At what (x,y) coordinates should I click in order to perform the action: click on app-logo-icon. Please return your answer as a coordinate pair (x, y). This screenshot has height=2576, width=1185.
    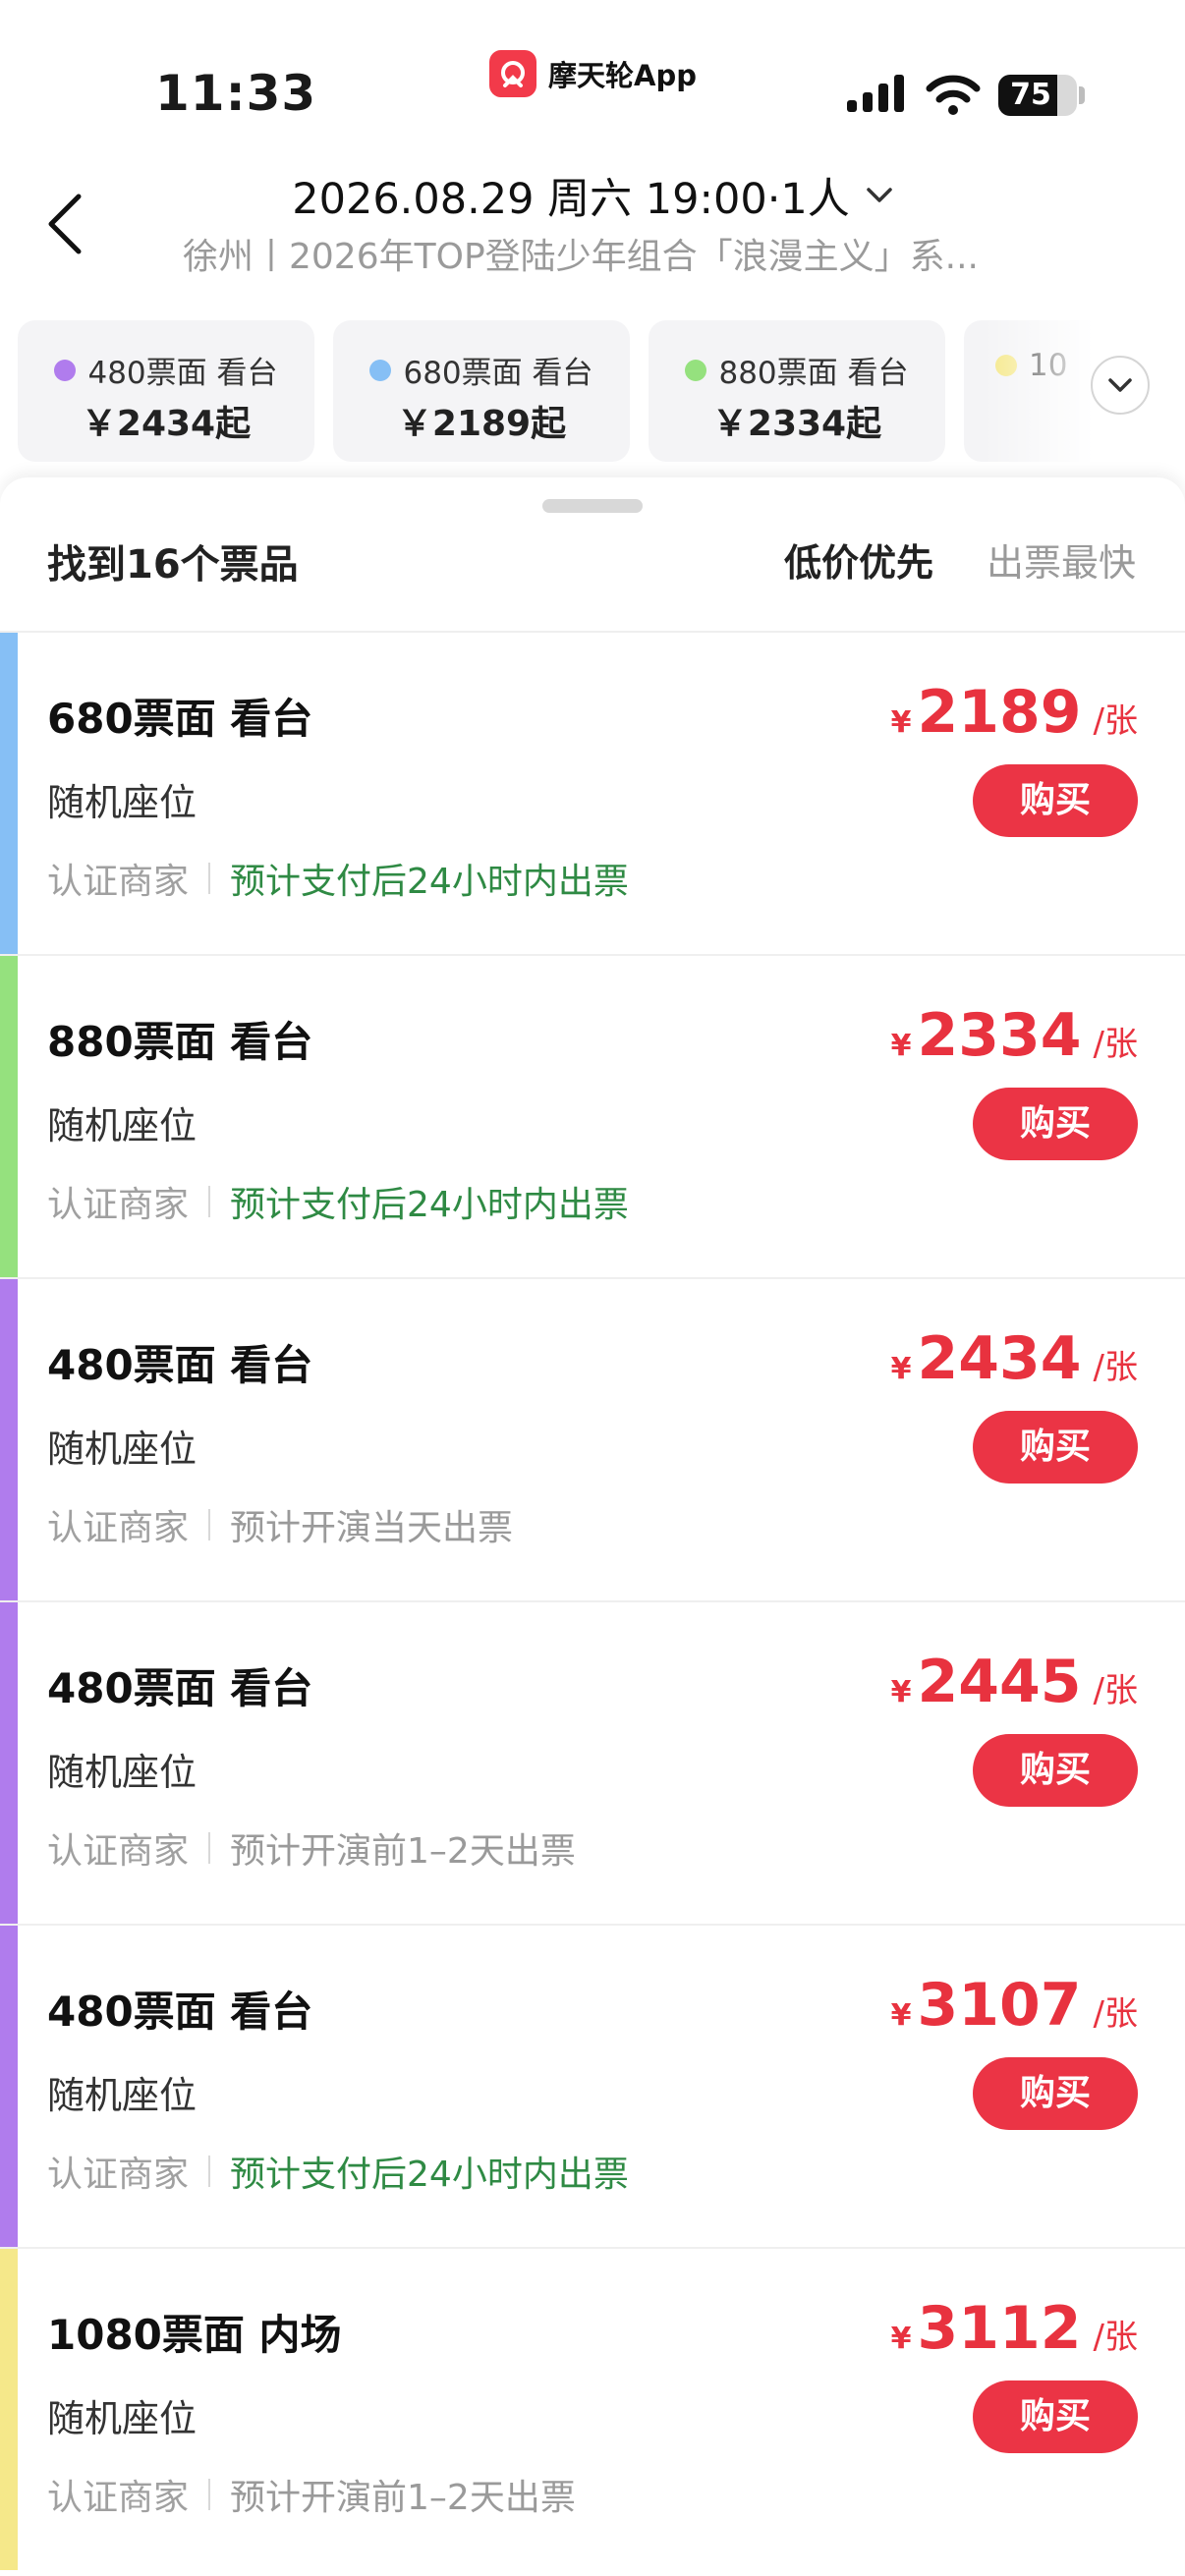
    Looking at the image, I should click on (513, 73).